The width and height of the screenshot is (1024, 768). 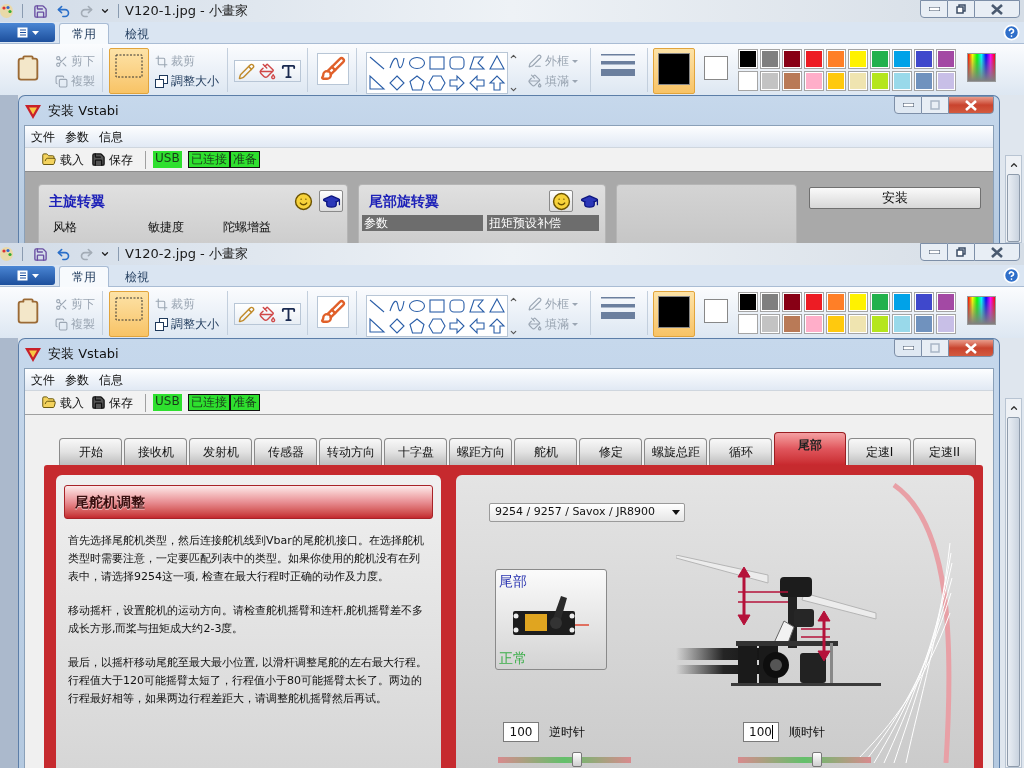 What do you see at coordinates (497, 83) in the screenshot?
I see `up-arrow-shape-icon` at bounding box center [497, 83].